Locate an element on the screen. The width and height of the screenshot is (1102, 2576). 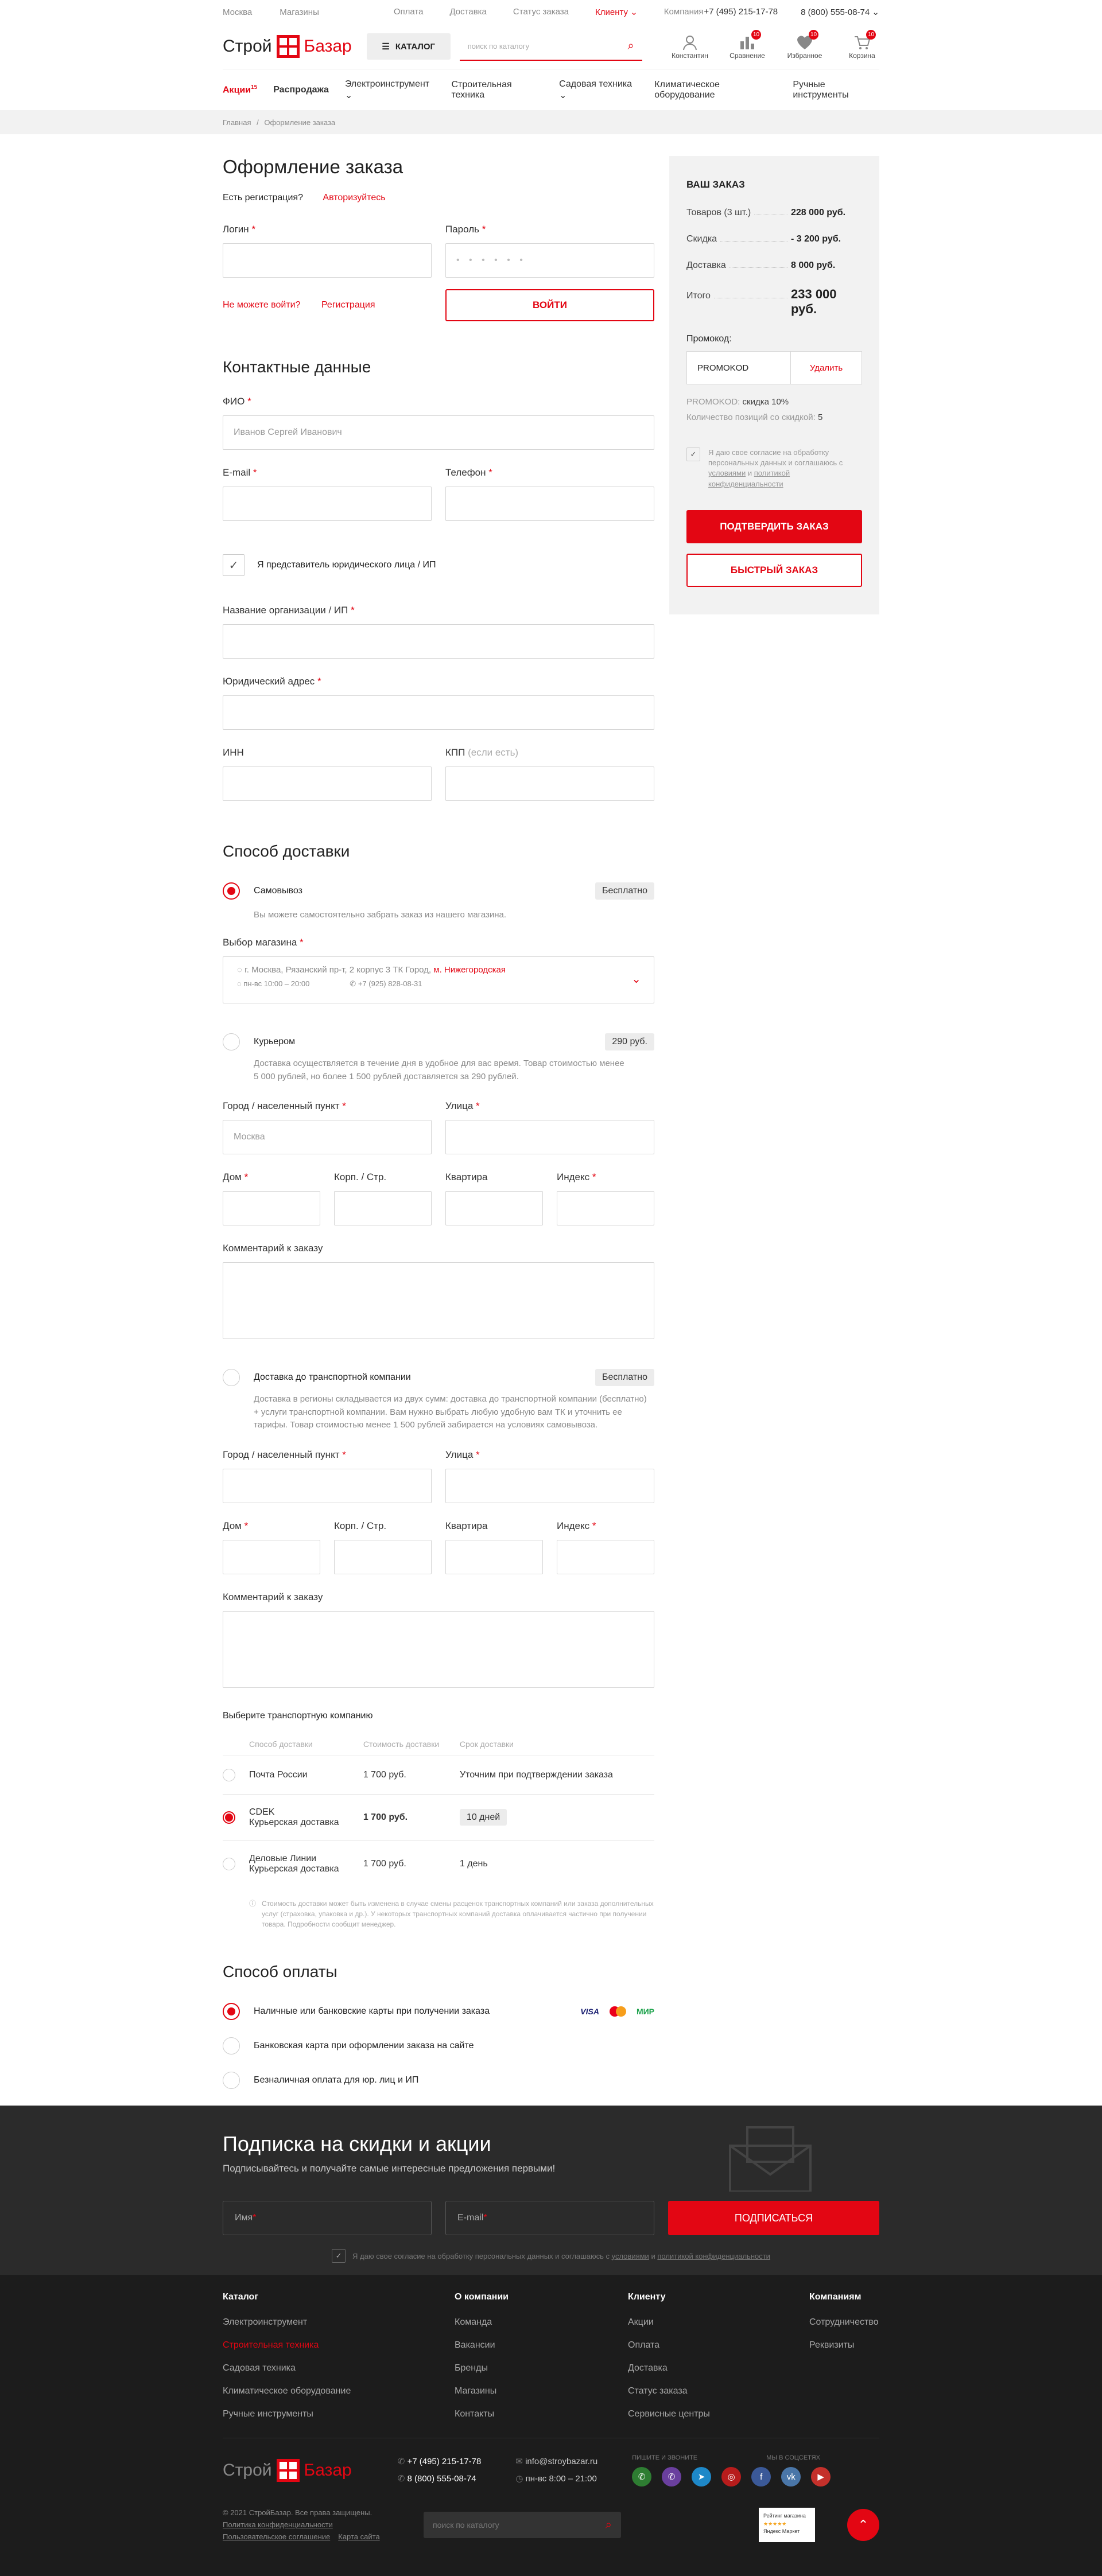
footer-link: Ручные инструменты is located at coordinates (339, 2414).